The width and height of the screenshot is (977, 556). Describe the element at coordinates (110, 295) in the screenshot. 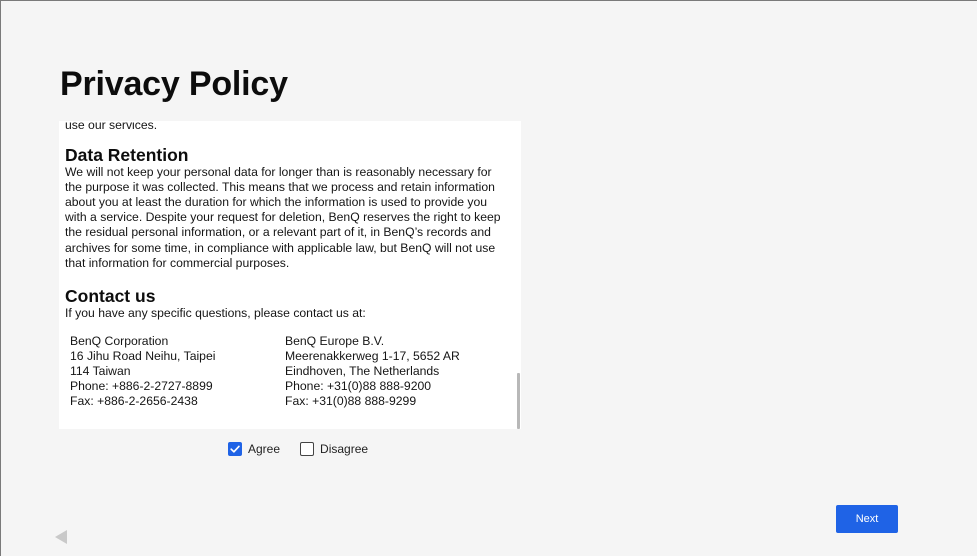

I see `contact-heading: Contact us` at that location.